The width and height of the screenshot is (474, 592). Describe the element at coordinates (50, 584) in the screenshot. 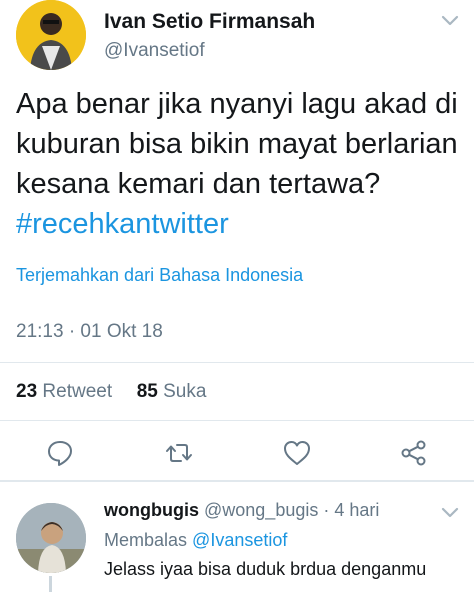

I see `thread-line` at that location.